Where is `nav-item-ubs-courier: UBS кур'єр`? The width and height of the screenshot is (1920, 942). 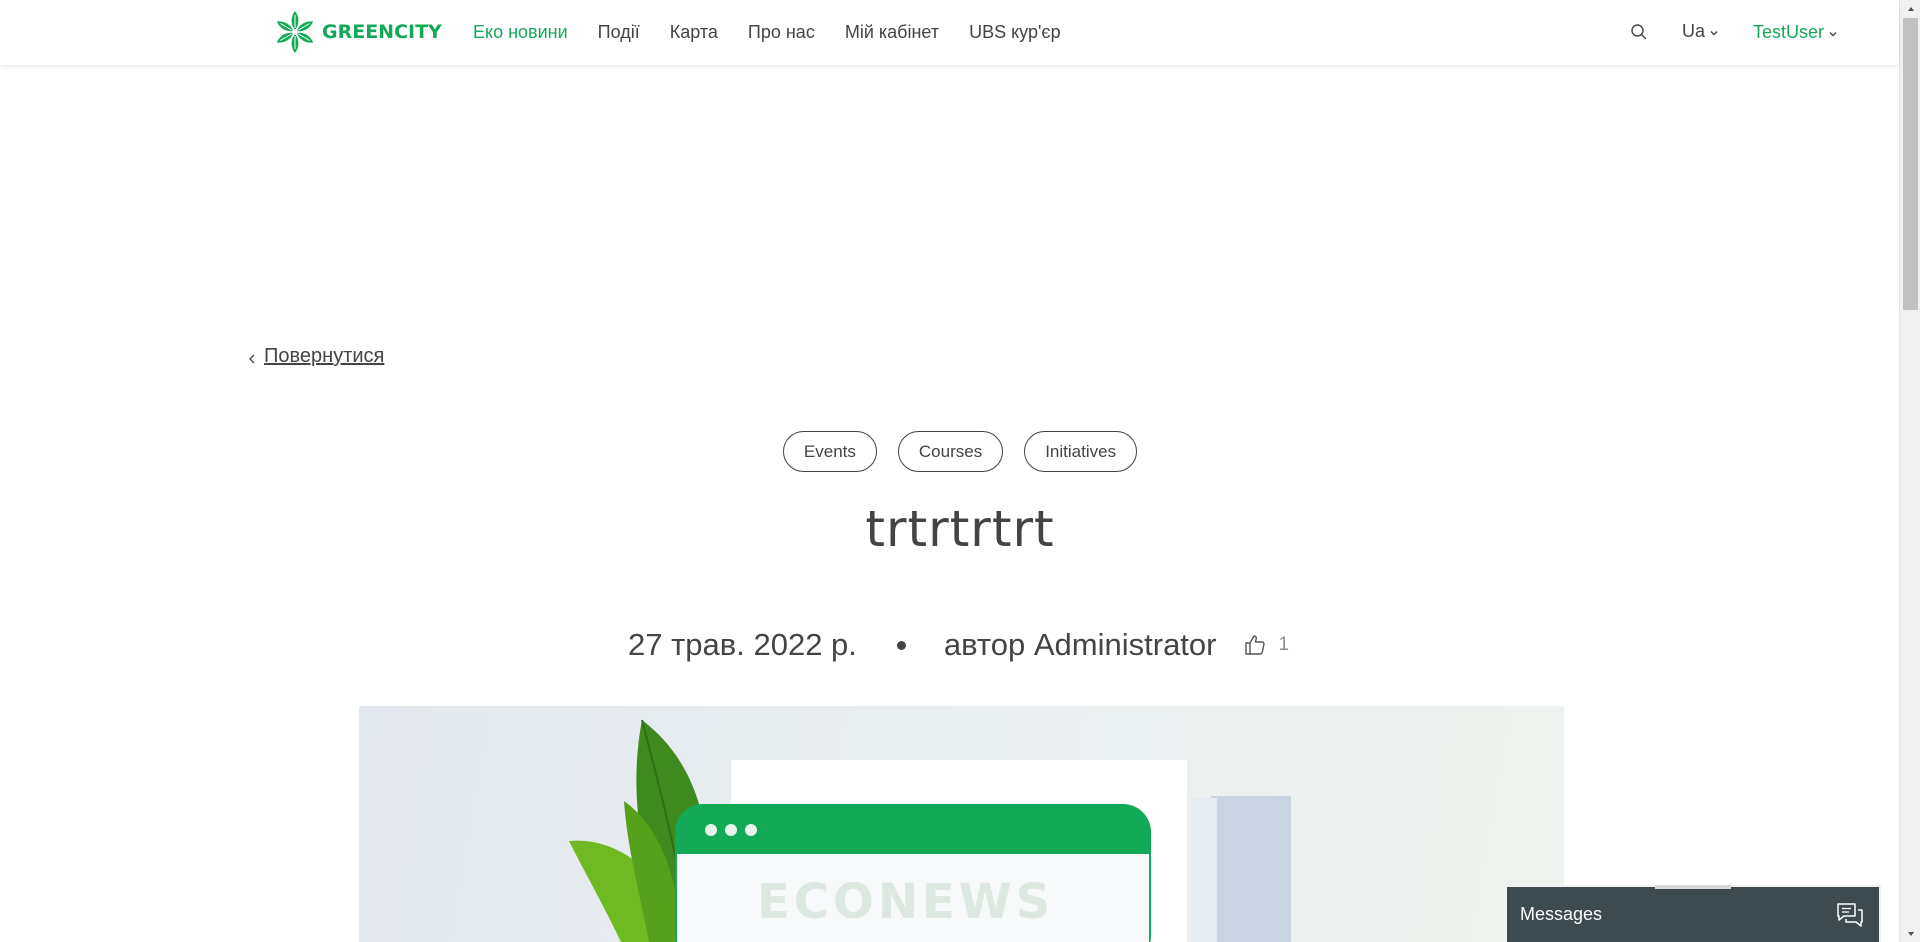
nav-item-ubs-courier: UBS кур'єр is located at coordinates (1015, 32).